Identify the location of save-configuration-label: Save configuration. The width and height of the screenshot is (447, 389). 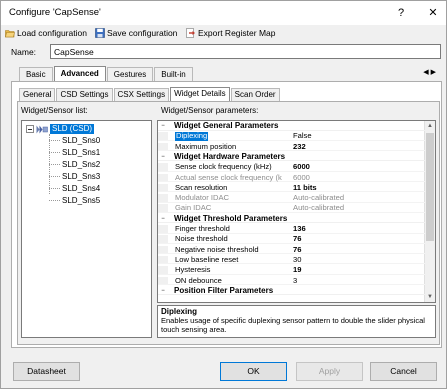
(142, 33).